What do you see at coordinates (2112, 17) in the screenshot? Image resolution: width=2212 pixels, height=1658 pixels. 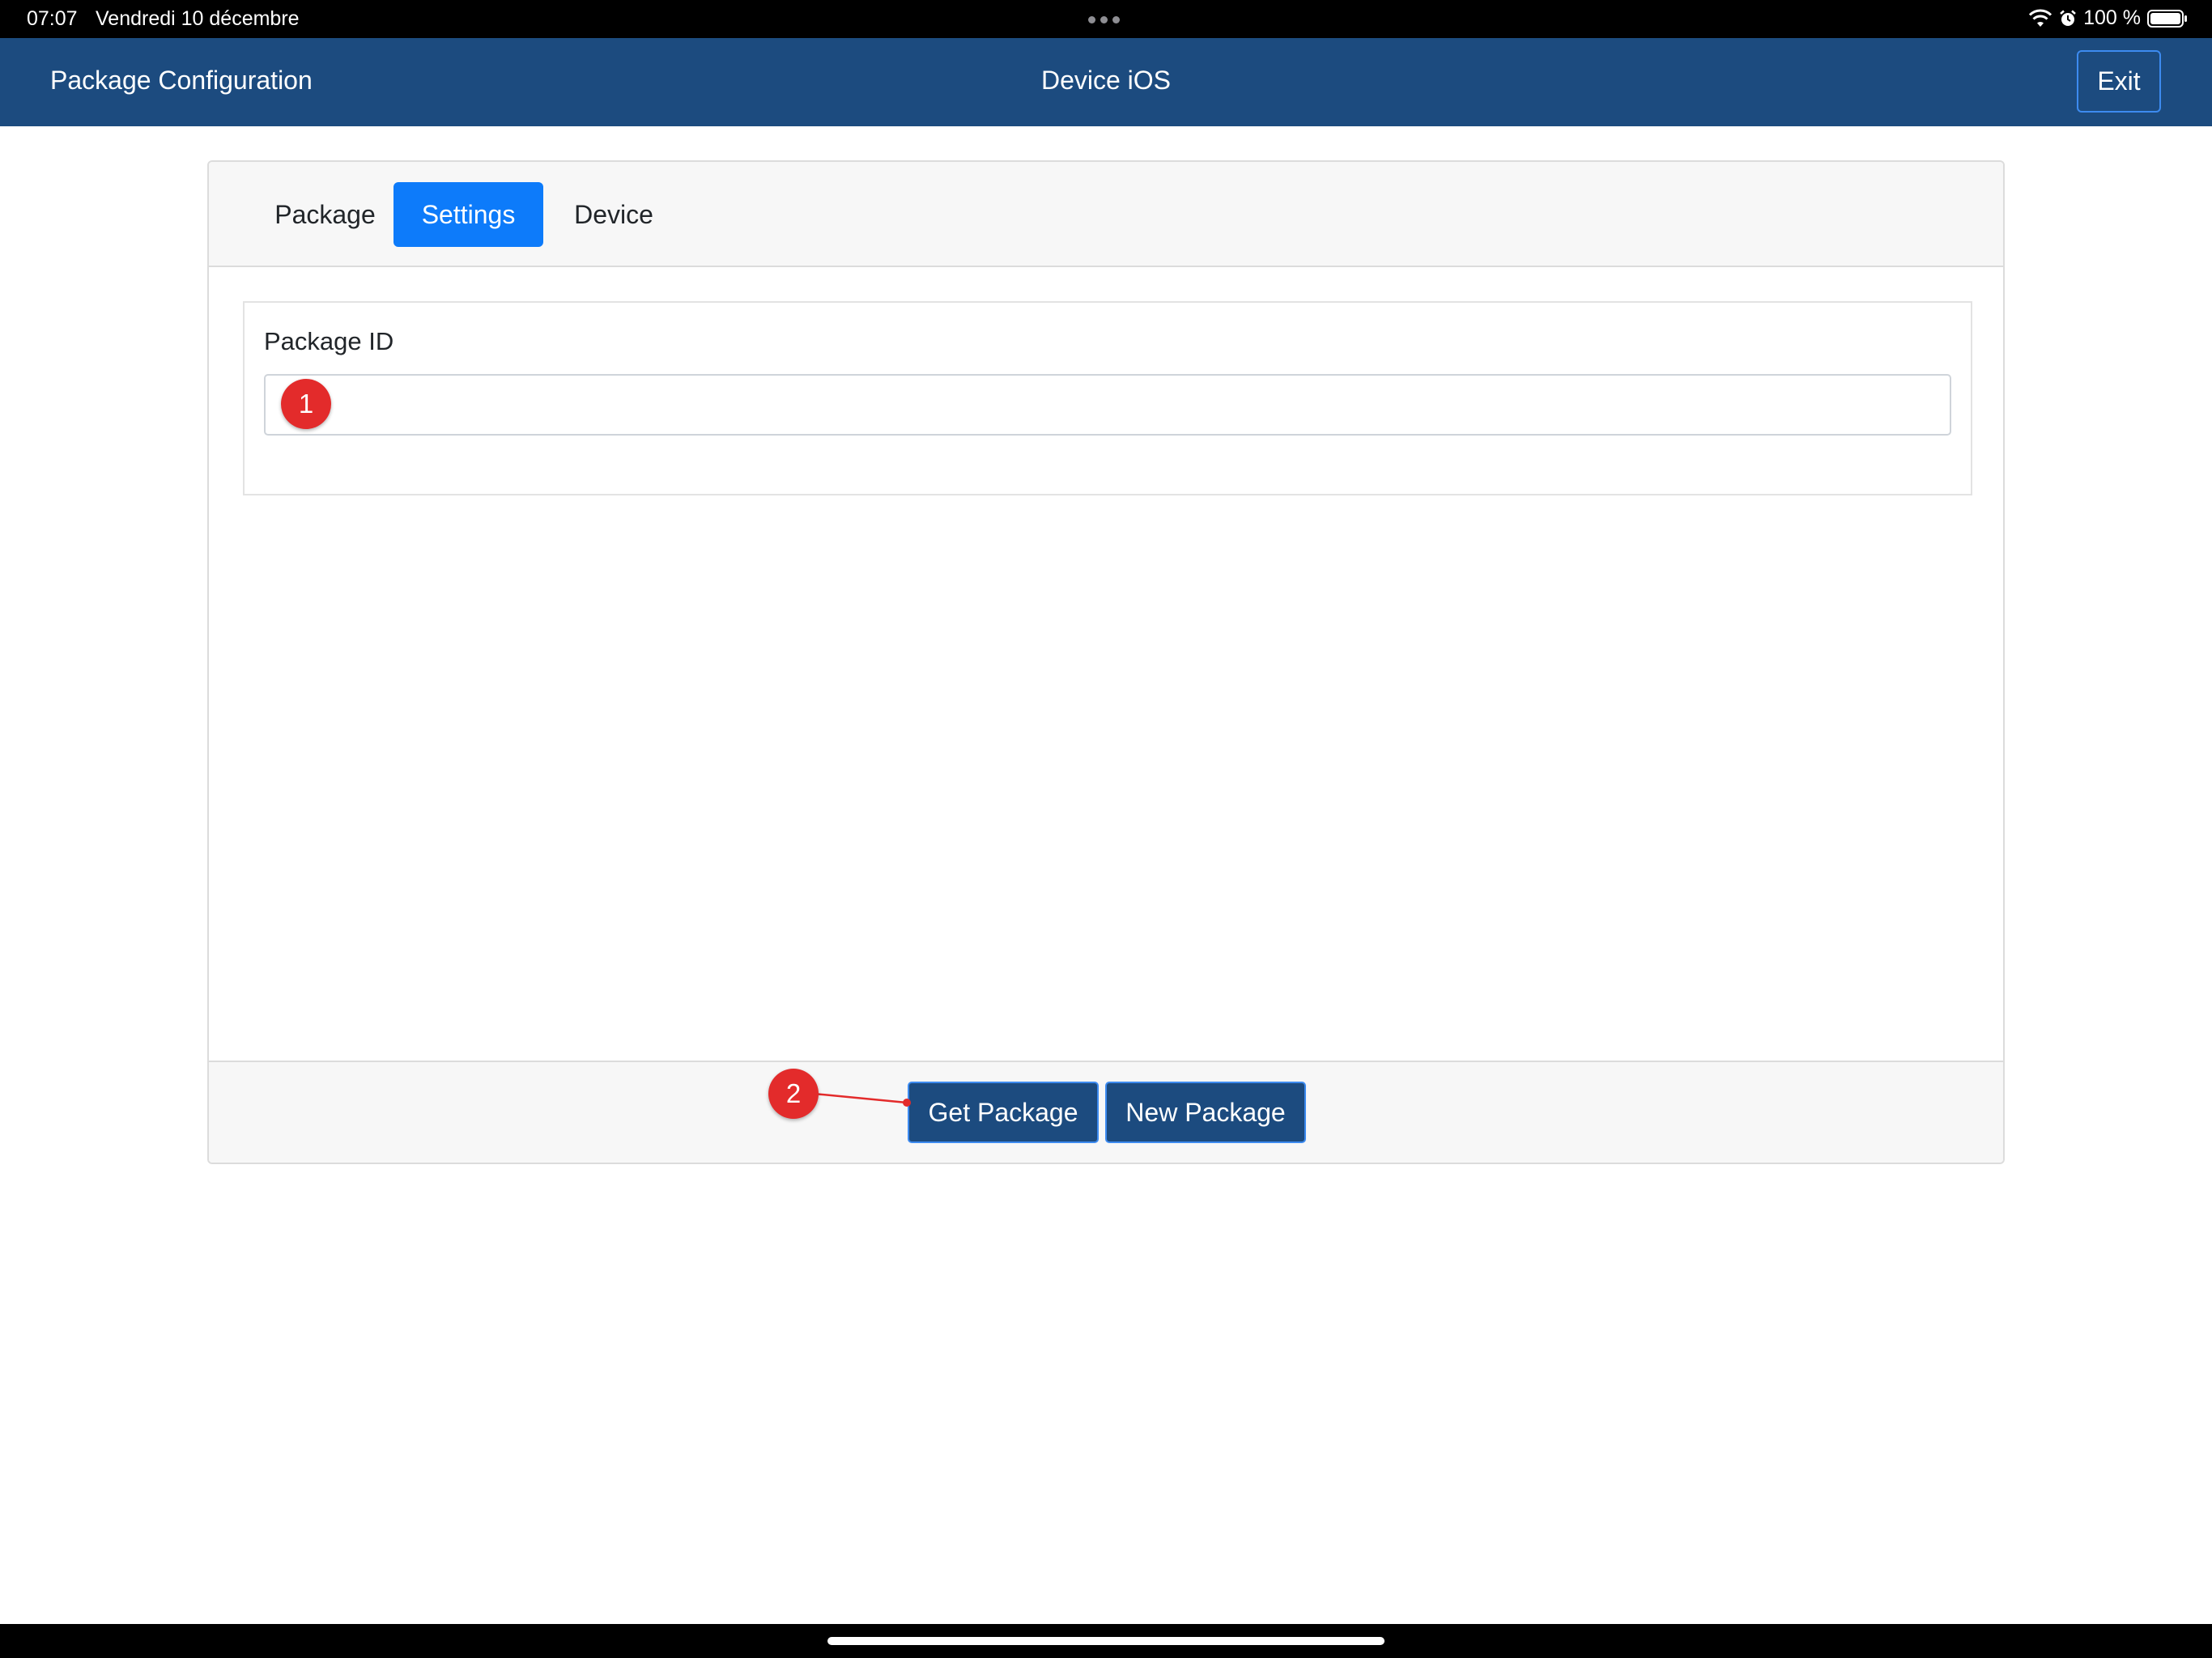 I see `battery-percent: 100 %` at bounding box center [2112, 17].